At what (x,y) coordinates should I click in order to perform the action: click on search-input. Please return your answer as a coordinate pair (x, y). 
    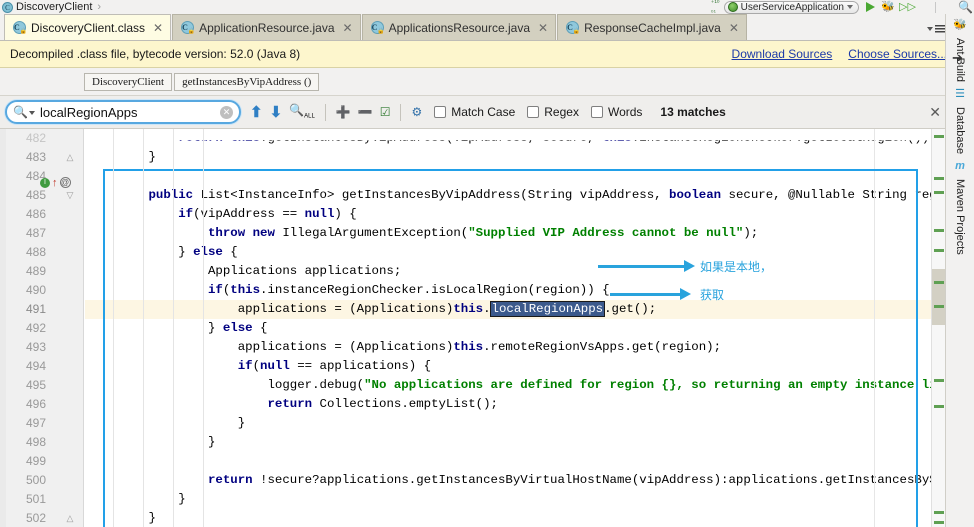
    Looking at the image, I should click on (128, 112).